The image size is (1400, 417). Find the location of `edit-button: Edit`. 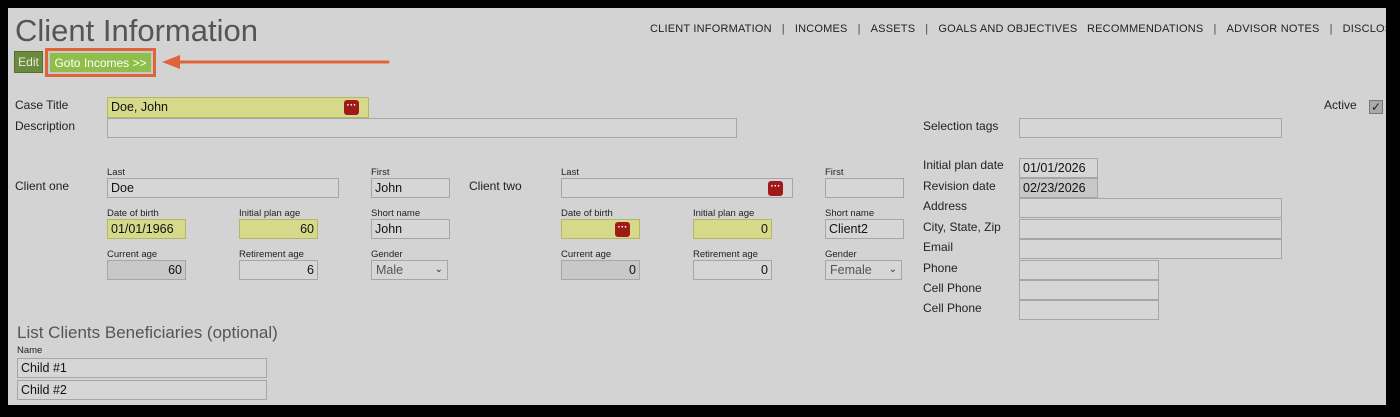

edit-button: Edit is located at coordinates (28, 62).